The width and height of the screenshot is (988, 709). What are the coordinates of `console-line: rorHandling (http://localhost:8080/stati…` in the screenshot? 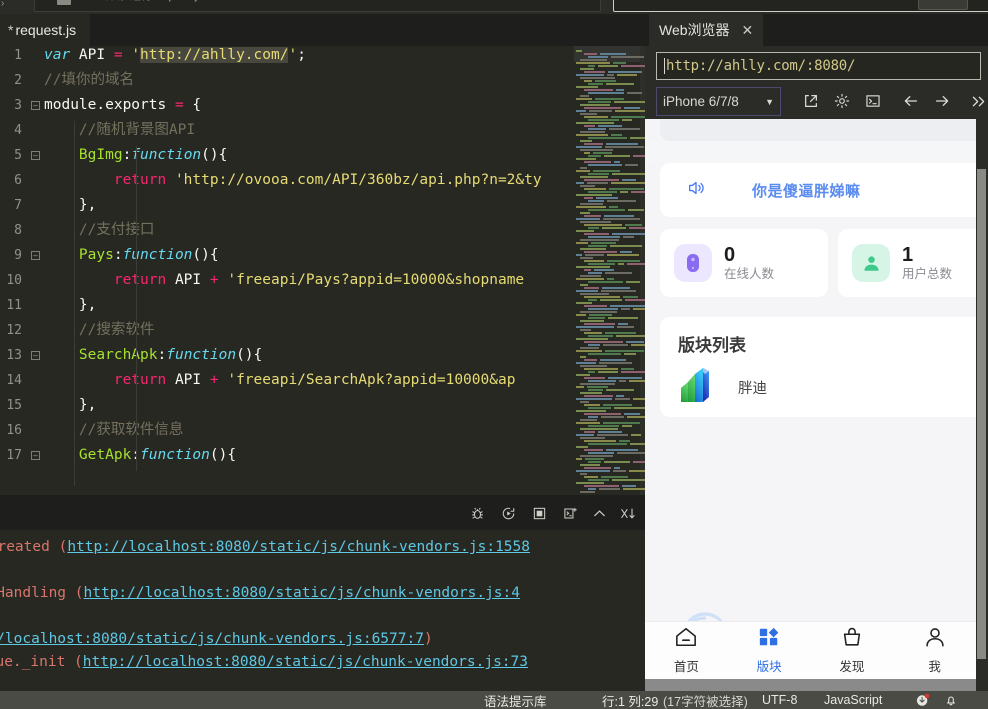 It's located at (260, 593).